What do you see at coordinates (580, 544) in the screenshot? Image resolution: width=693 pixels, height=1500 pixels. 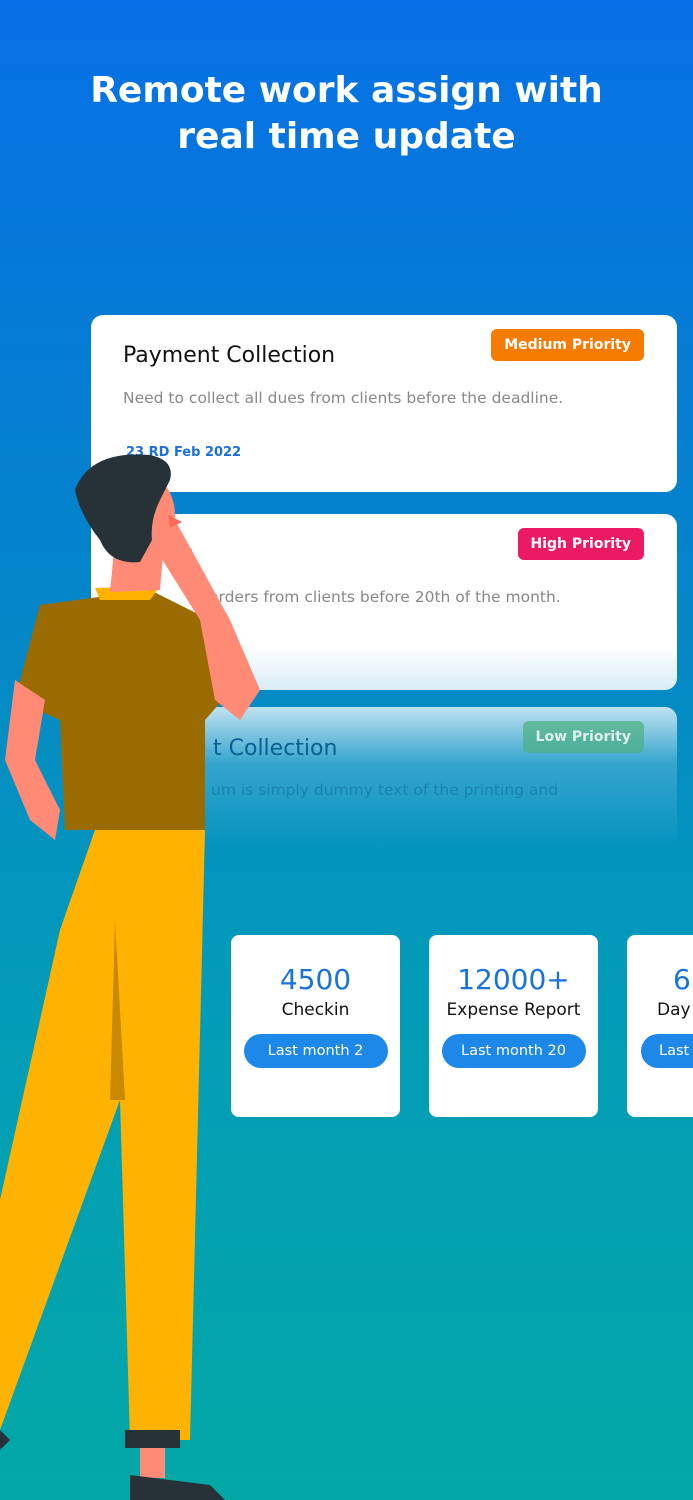 I see `priority-badge: High Priority` at bounding box center [580, 544].